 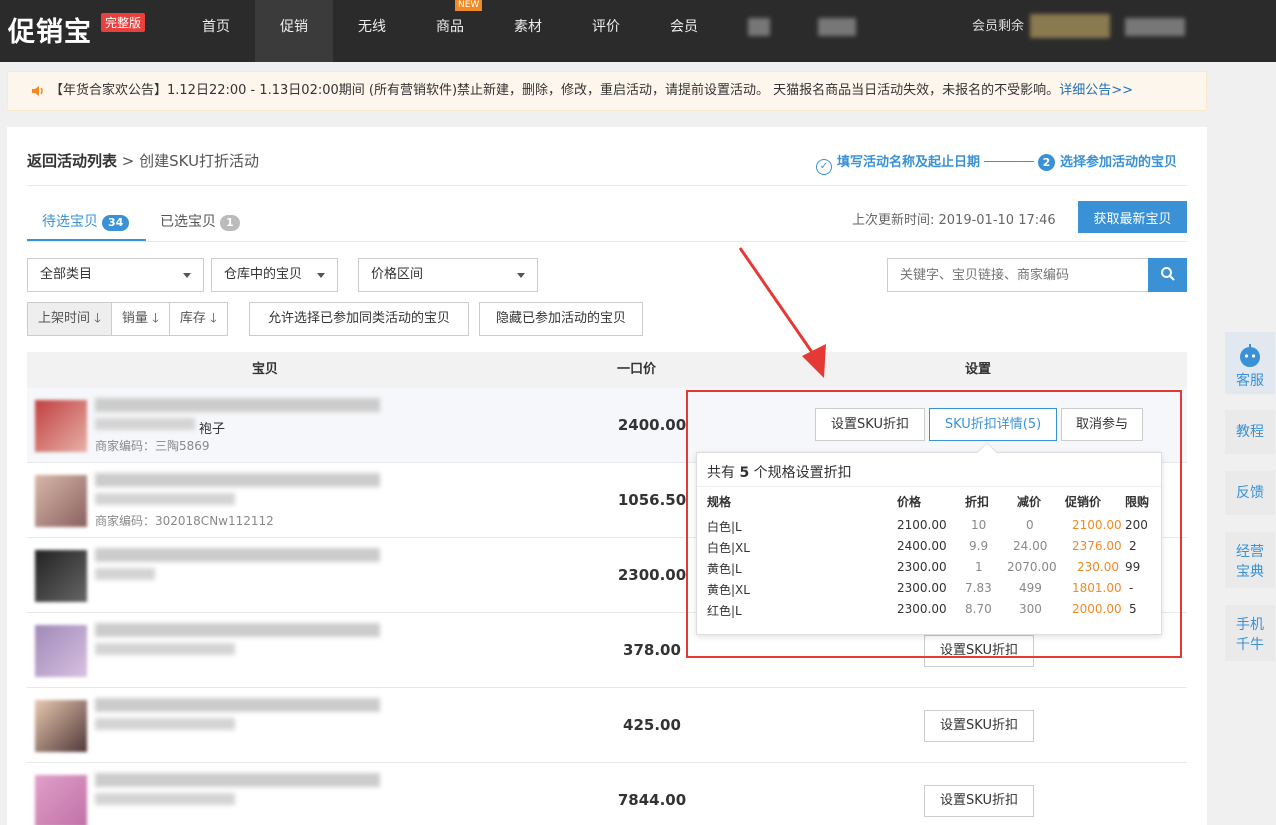 I want to click on pending-count-badge: 34, so click(x=116, y=223).